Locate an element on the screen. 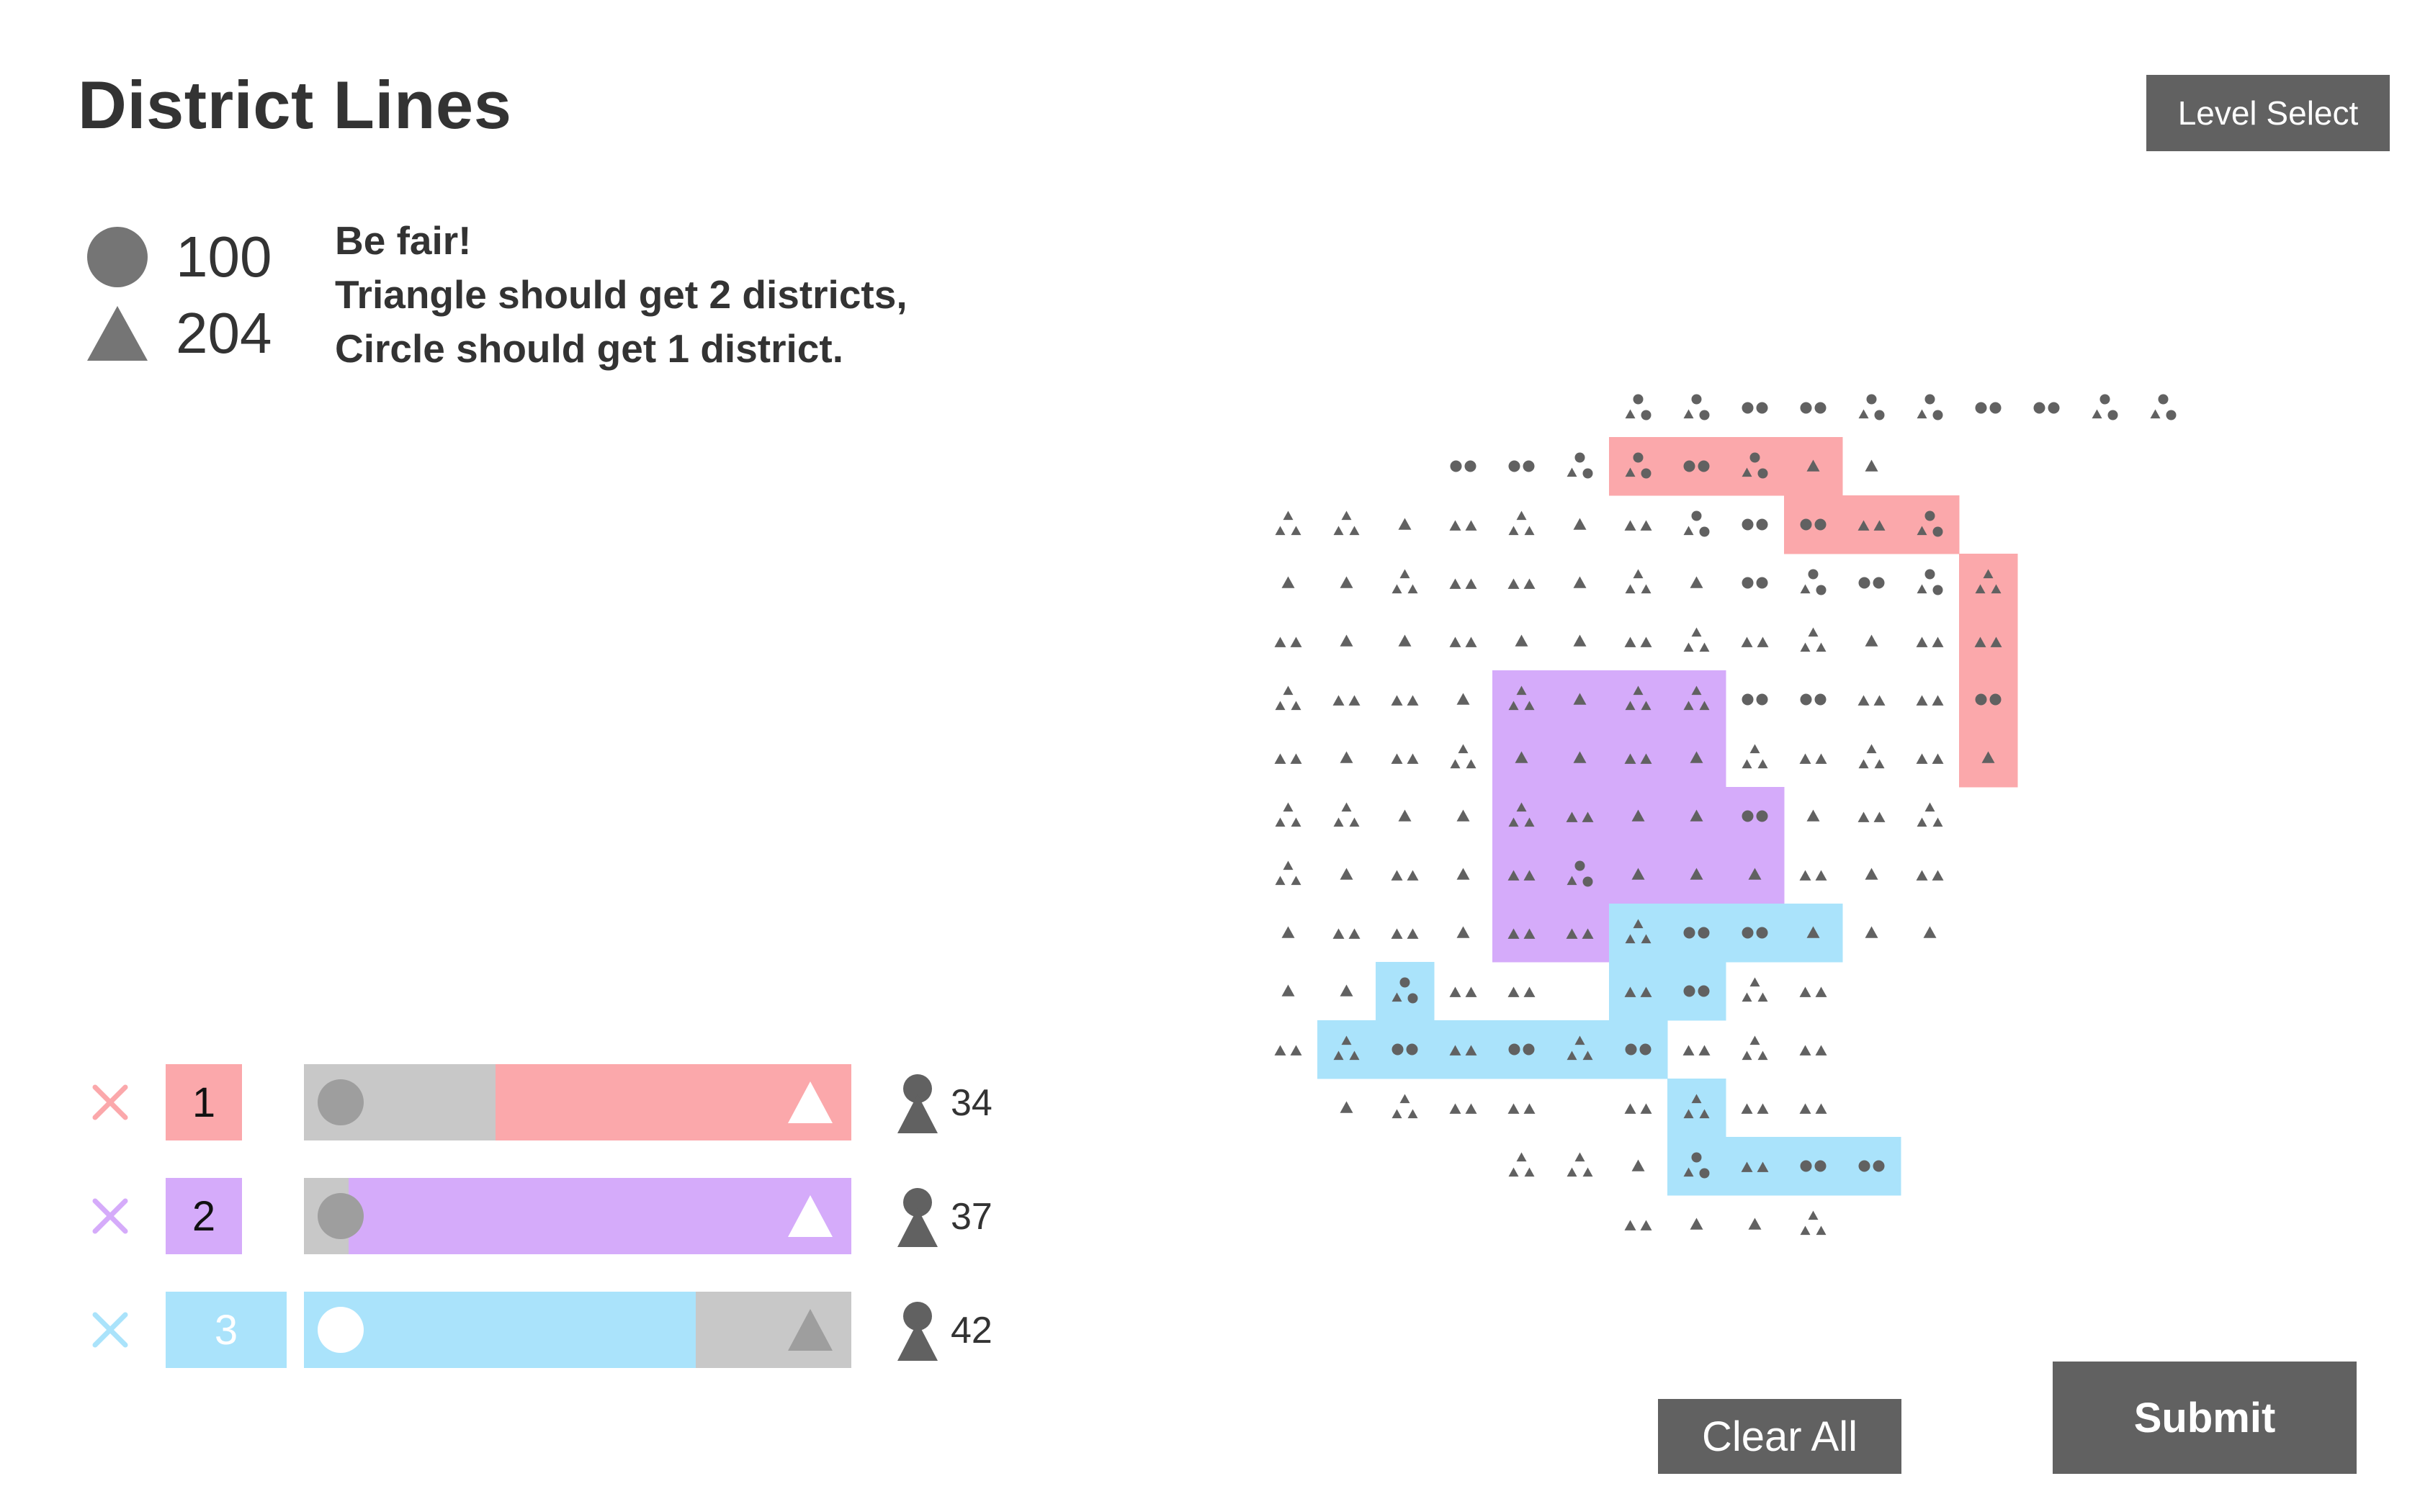 The height and width of the screenshot is (1512, 2420). clear-all-button: Clear All is located at coordinates (1779, 1436).